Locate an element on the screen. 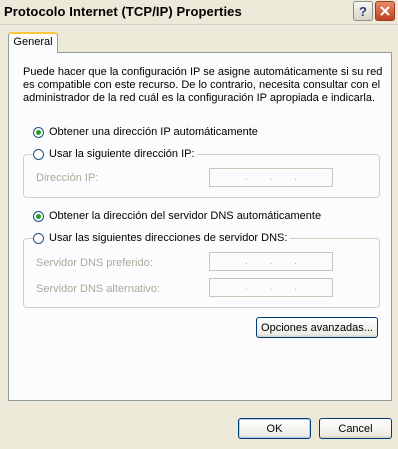  radio-ip-auto-label: Obtener una dirección IP automáticamente is located at coordinates (153, 132).